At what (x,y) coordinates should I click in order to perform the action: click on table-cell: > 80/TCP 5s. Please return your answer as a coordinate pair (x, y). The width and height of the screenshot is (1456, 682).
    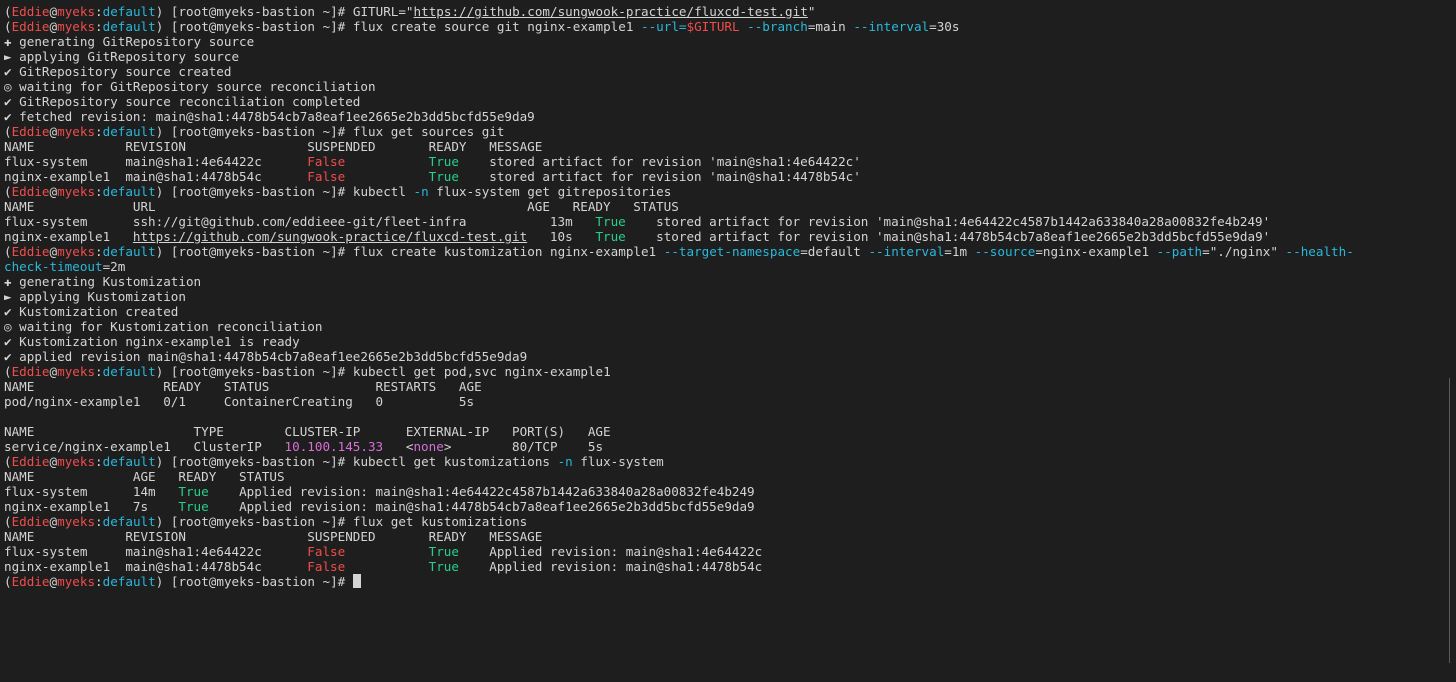
    Looking at the image, I should click on (523, 446).